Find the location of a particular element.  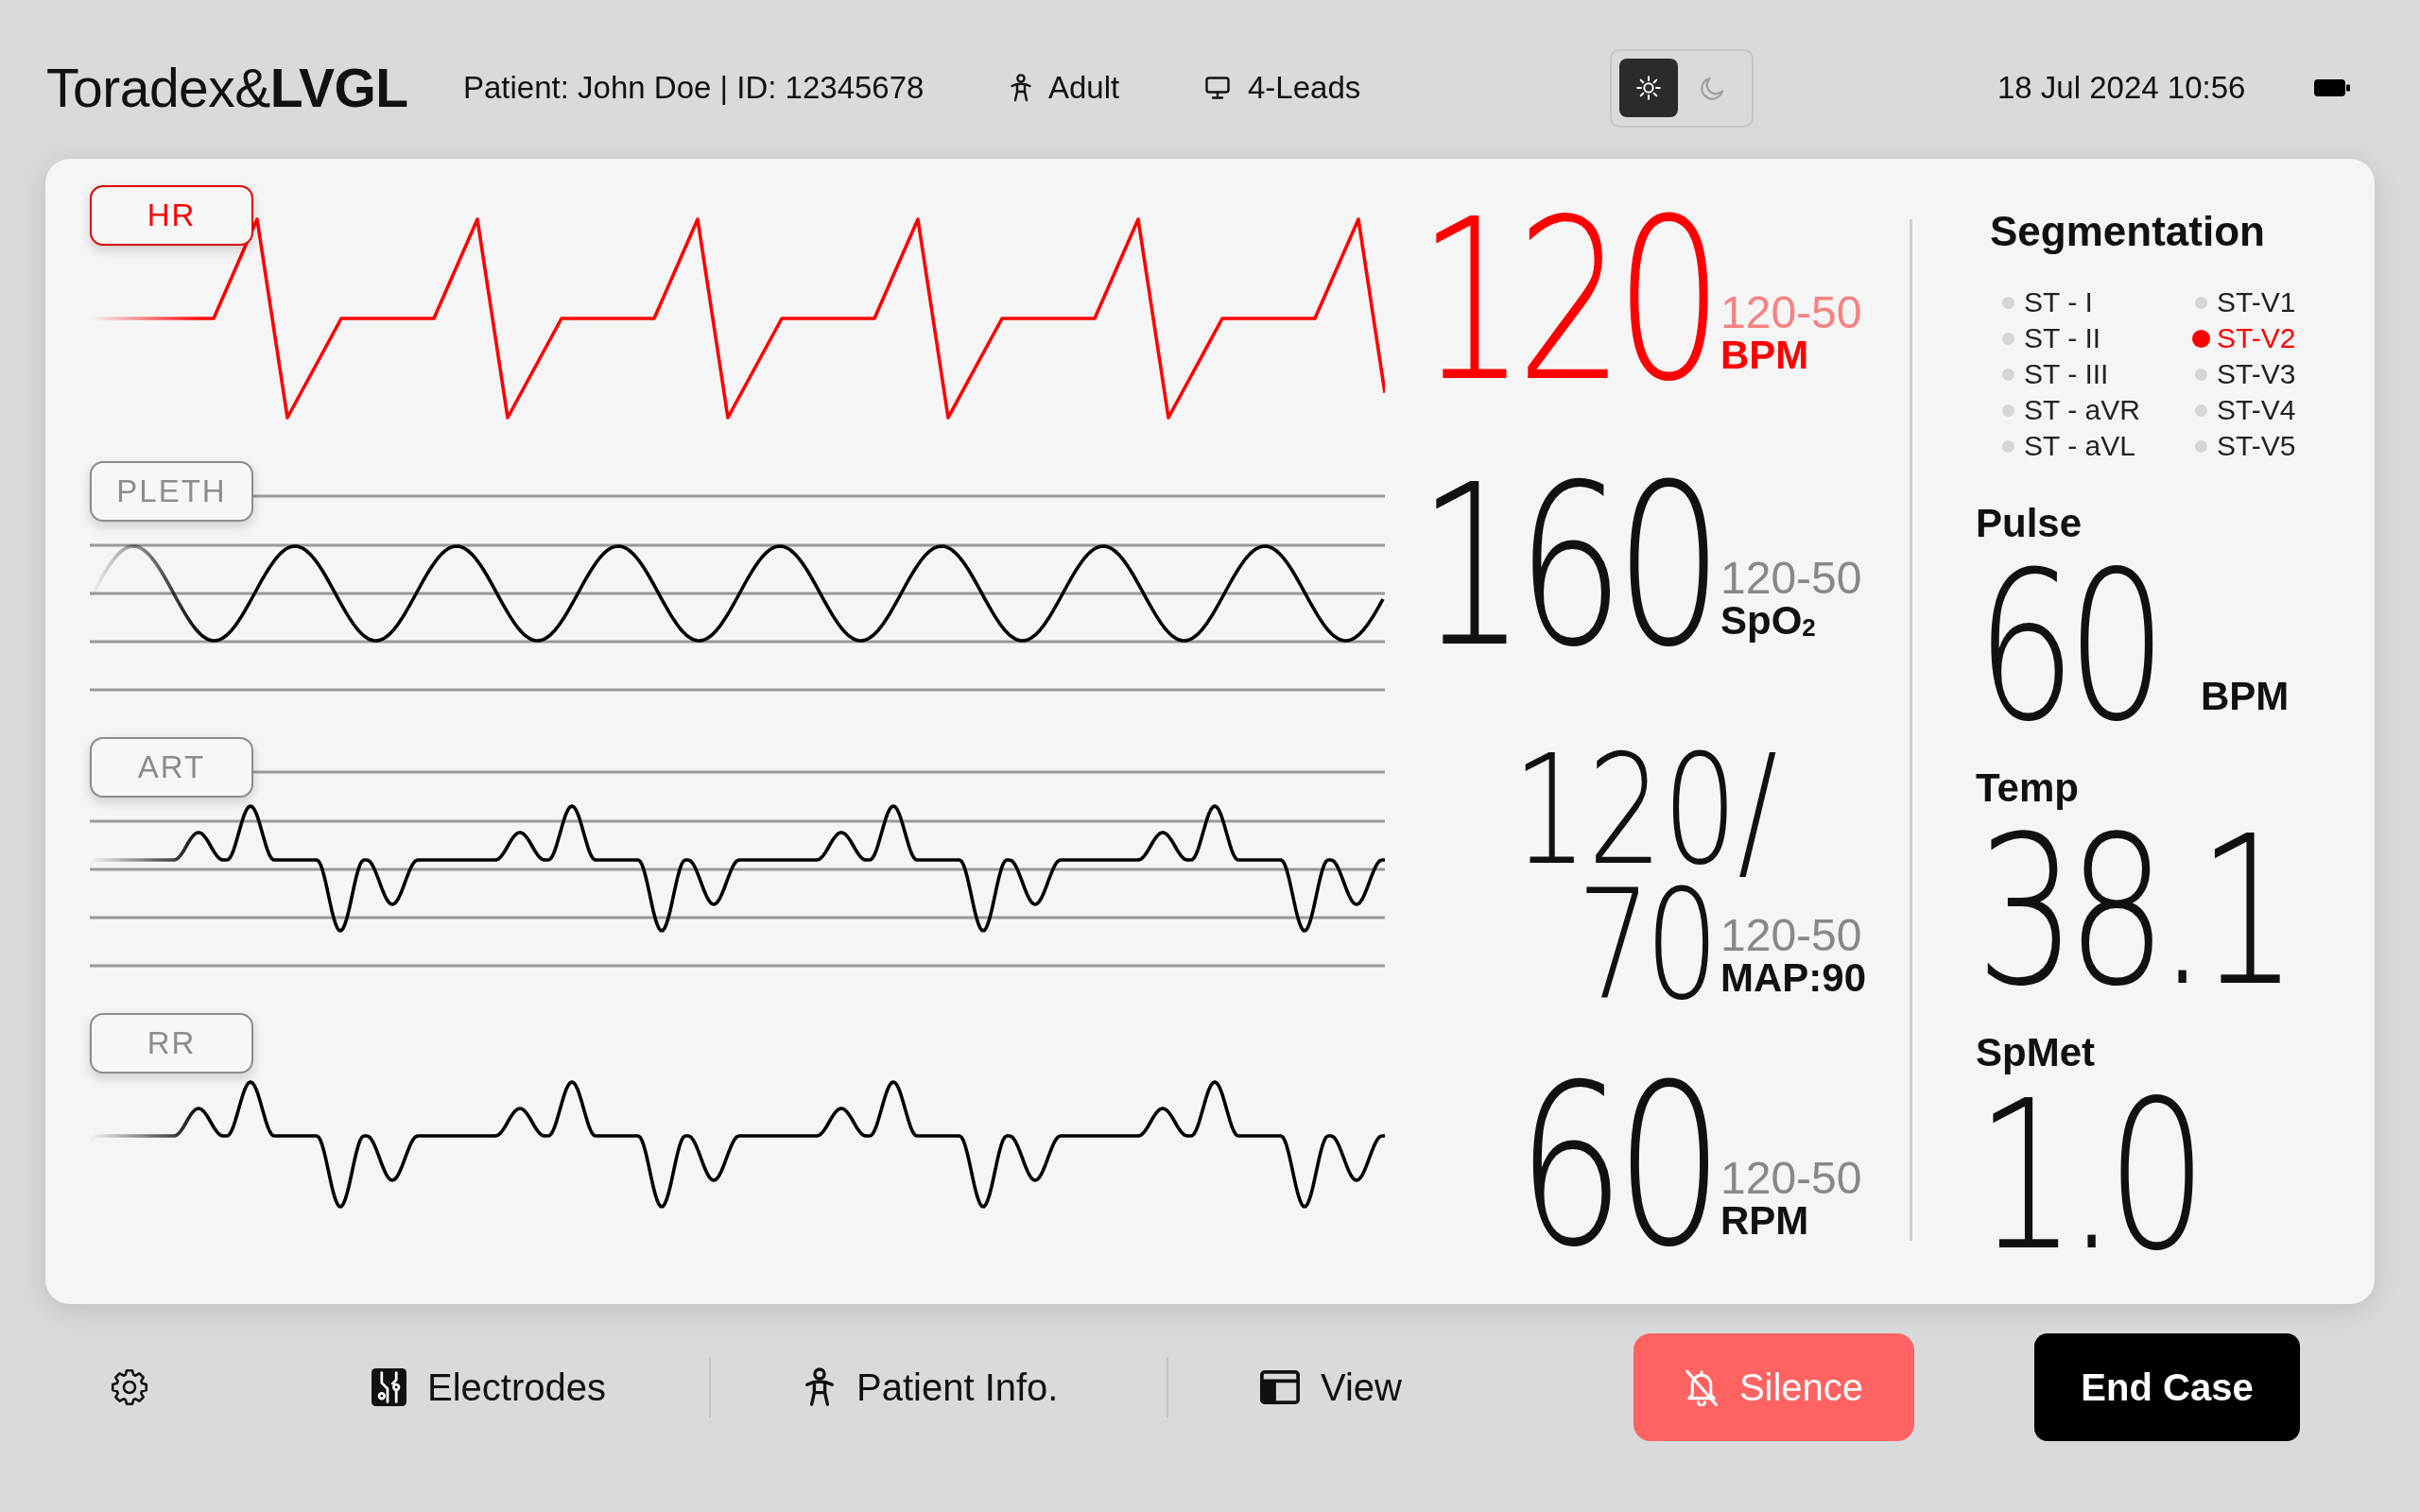

patient-type-label: Adult is located at coordinates (1084, 88).